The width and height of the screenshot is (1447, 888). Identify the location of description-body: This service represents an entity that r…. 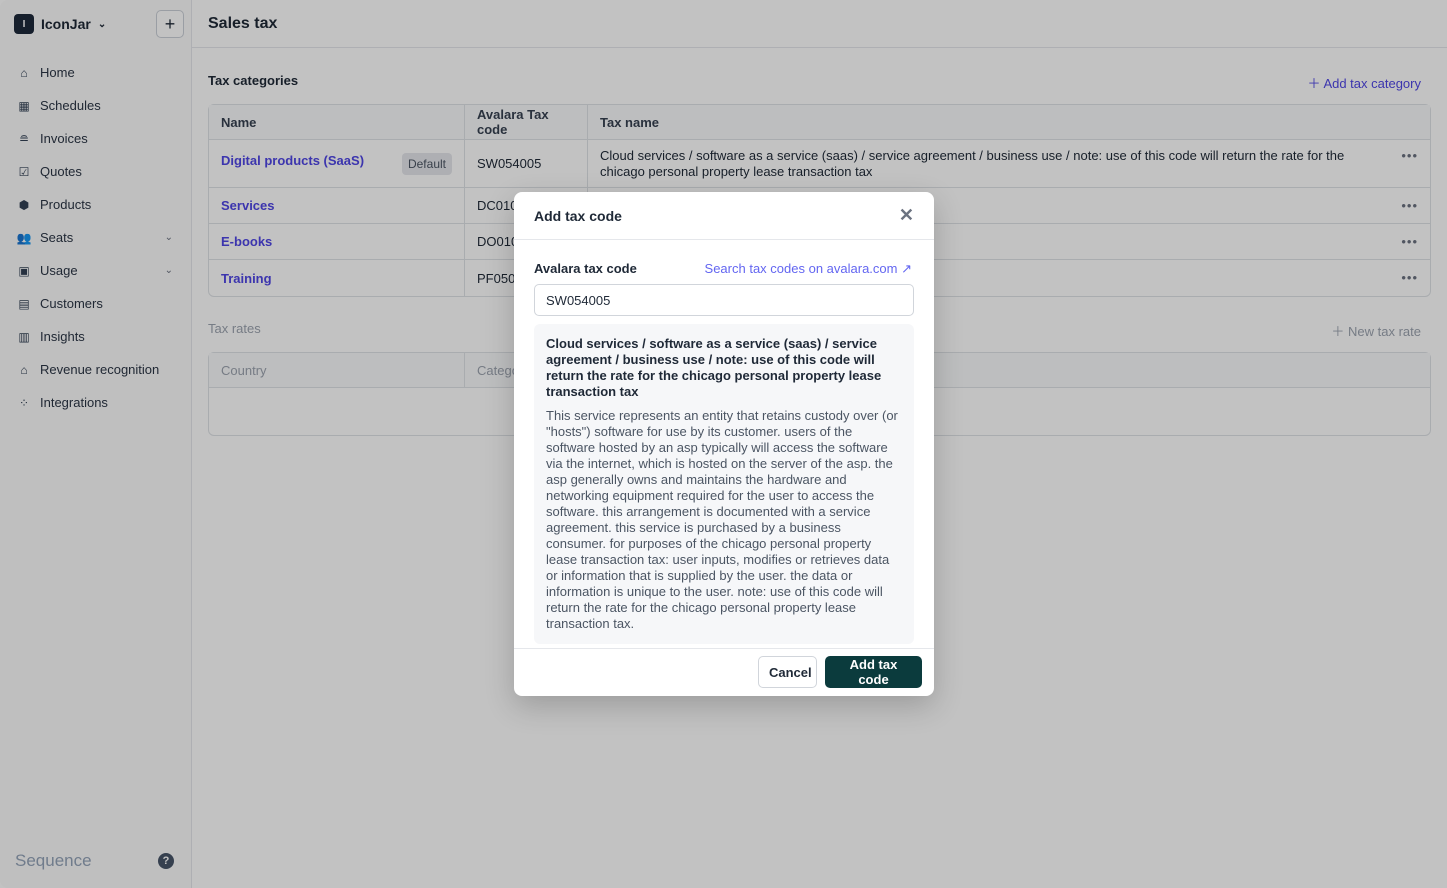
(722, 519).